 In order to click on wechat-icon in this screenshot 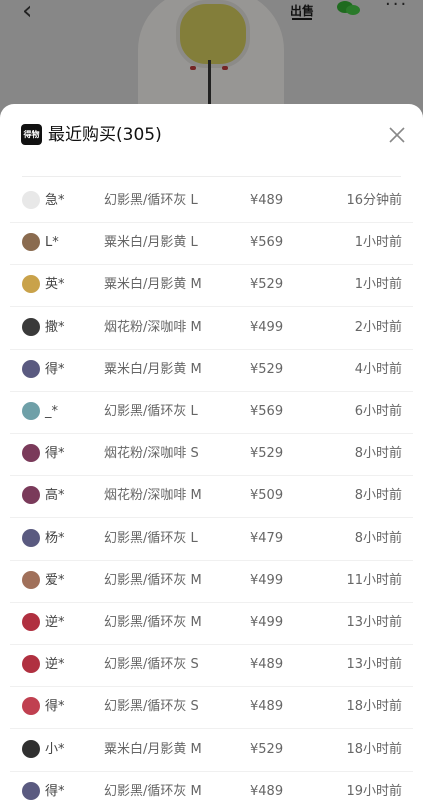, I will do `click(349, 8)`.